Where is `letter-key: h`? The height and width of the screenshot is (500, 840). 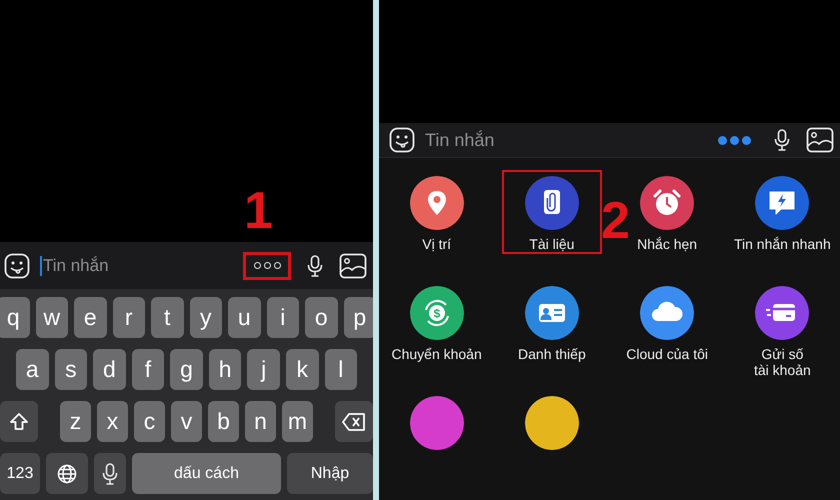 letter-key: h is located at coordinates (225, 369).